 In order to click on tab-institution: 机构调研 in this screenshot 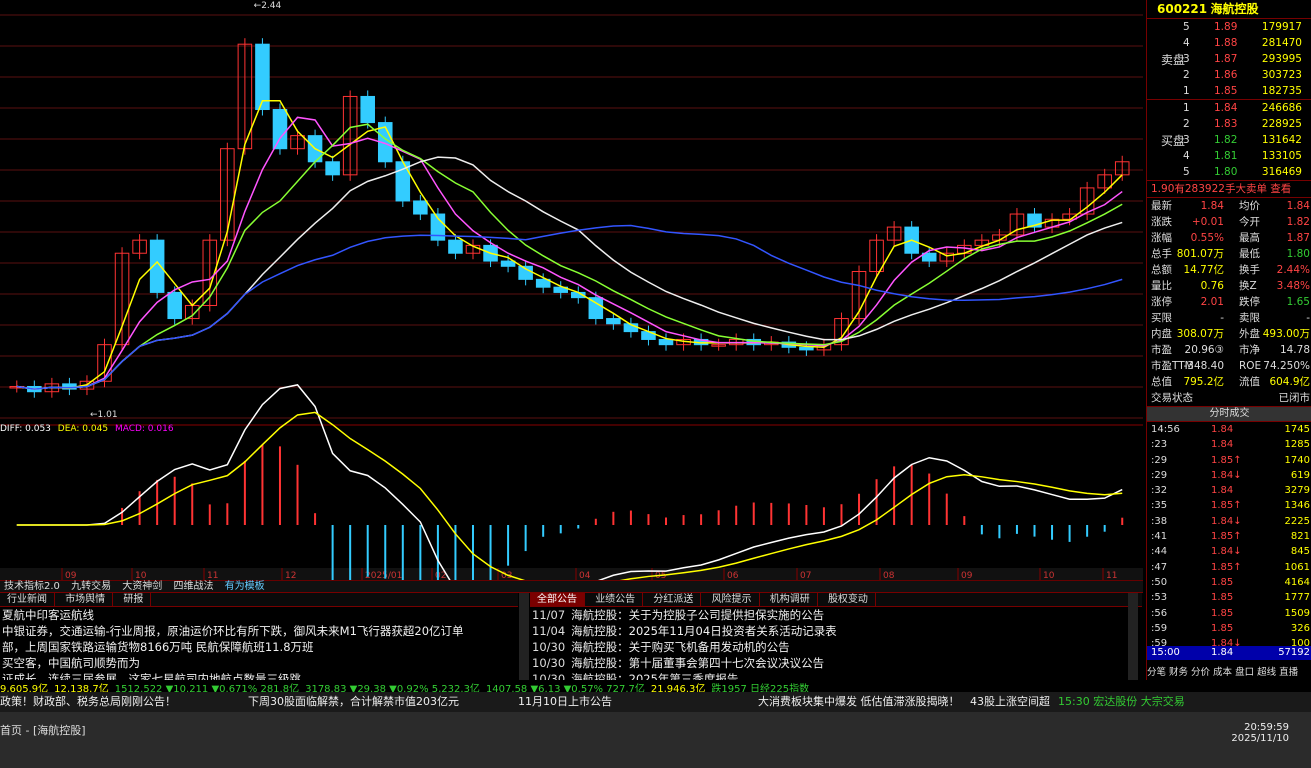, I will do `click(790, 599)`.